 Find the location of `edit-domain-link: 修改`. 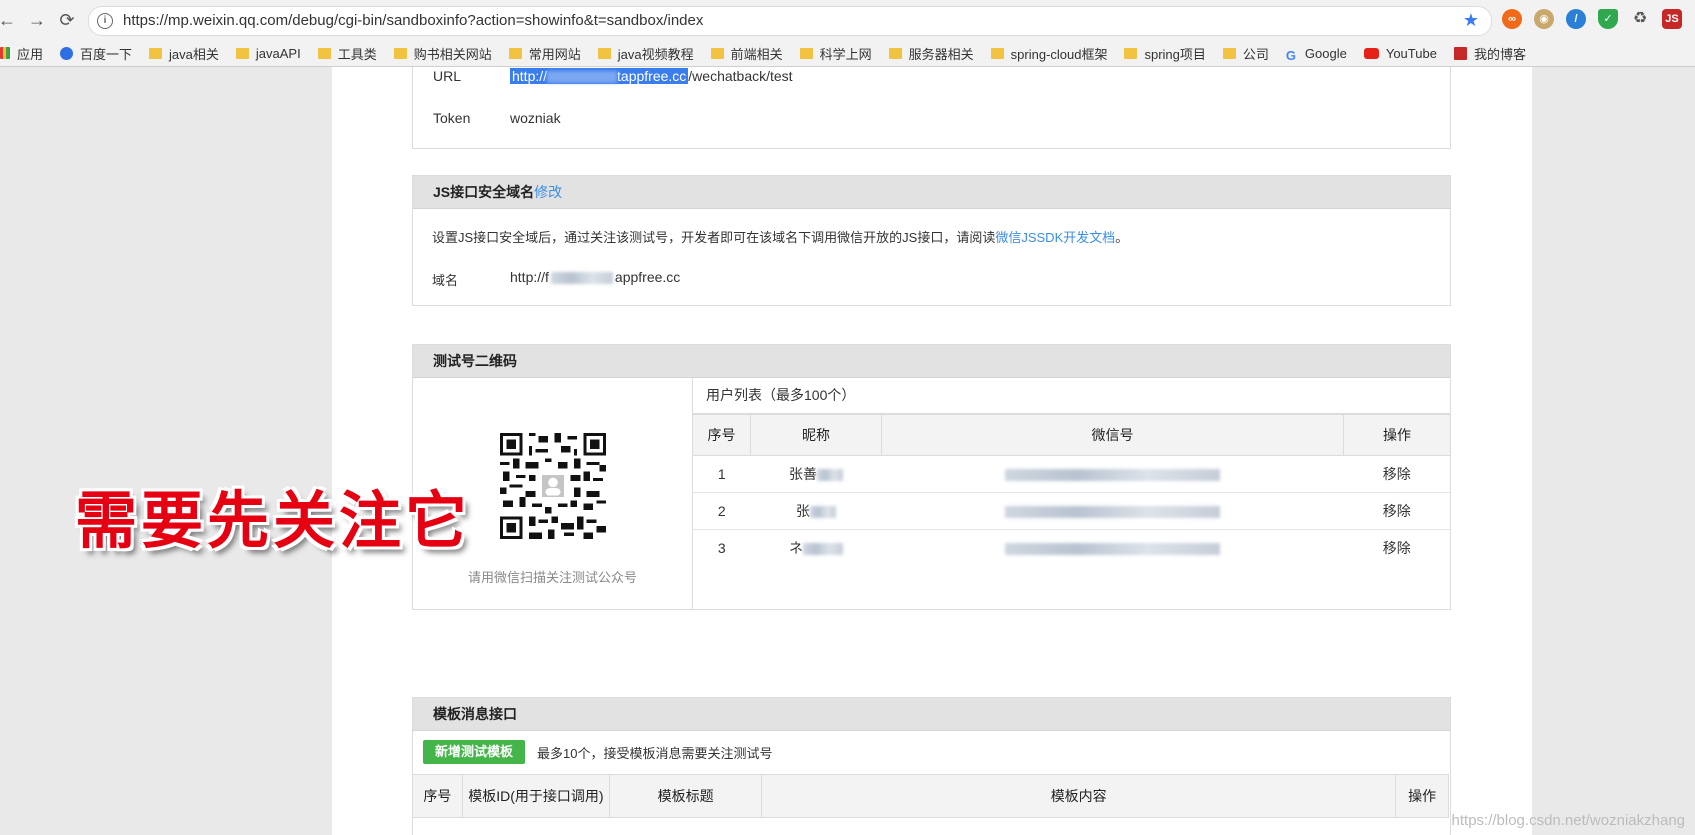

edit-domain-link: 修改 is located at coordinates (548, 192).